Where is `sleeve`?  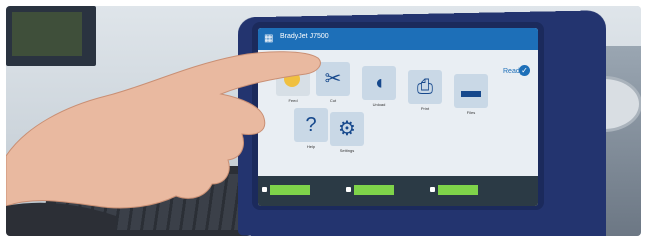
sleeve is located at coordinates (61, 219).